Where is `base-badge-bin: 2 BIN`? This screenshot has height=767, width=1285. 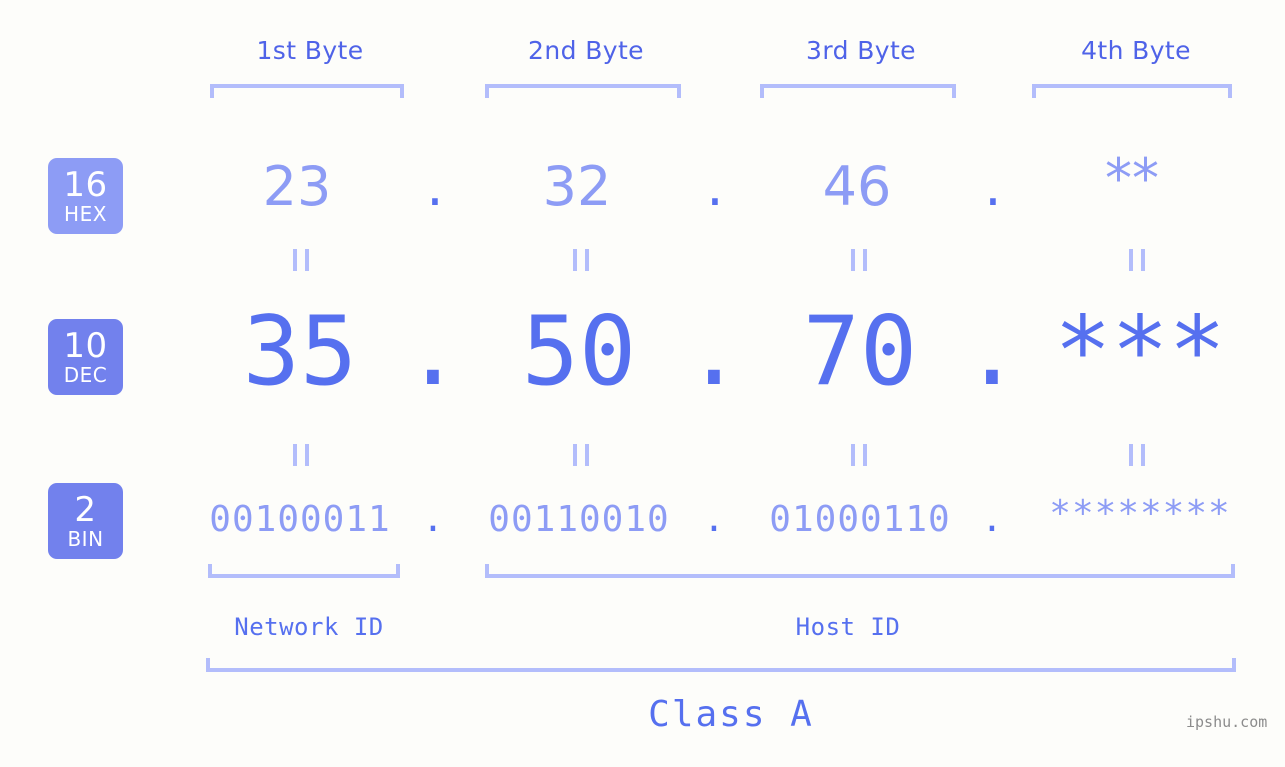
base-badge-bin: 2 BIN is located at coordinates (85, 521).